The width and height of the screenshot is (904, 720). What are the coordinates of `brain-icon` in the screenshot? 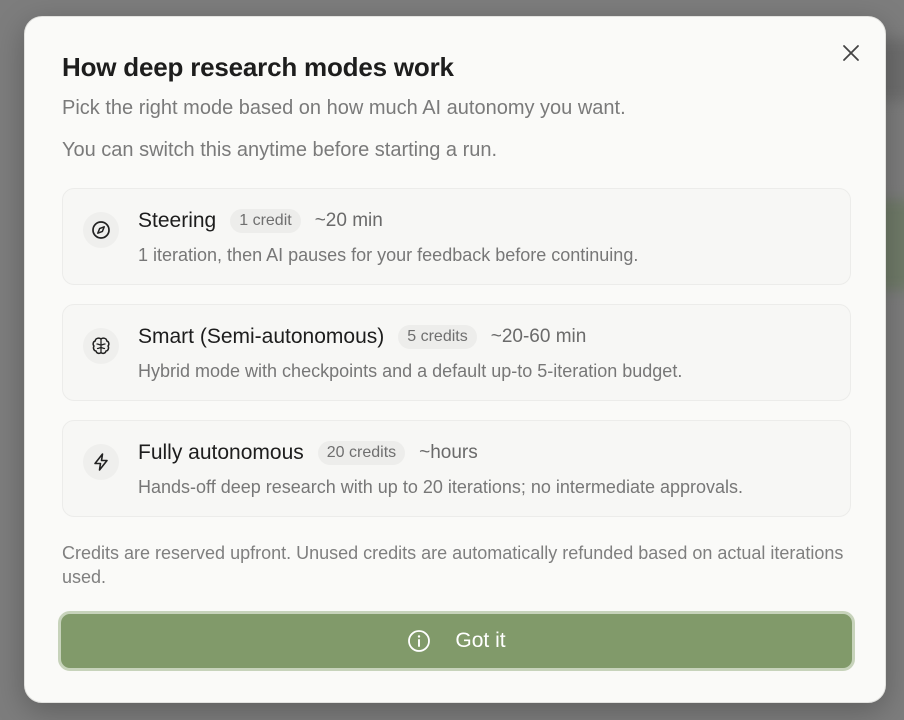 It's located at (101, 346).